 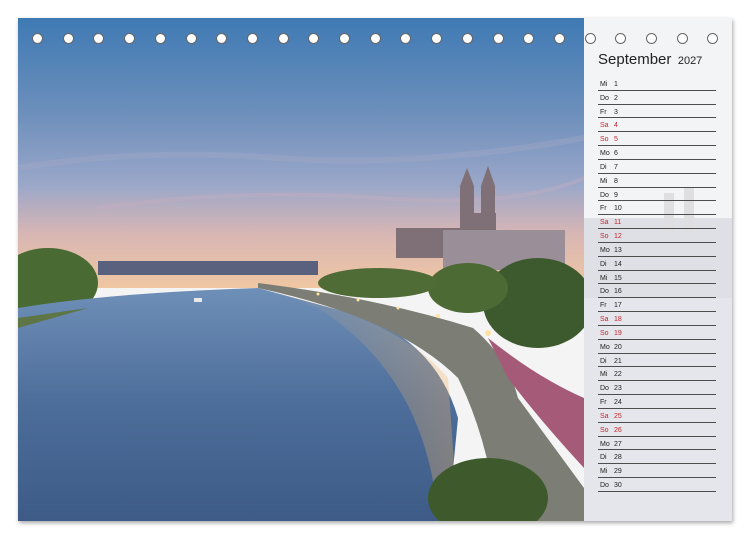 What do you see at coordinates (618, 403) in the screenshot?
I see `day-number: 24` at bounding box center [618, 403].